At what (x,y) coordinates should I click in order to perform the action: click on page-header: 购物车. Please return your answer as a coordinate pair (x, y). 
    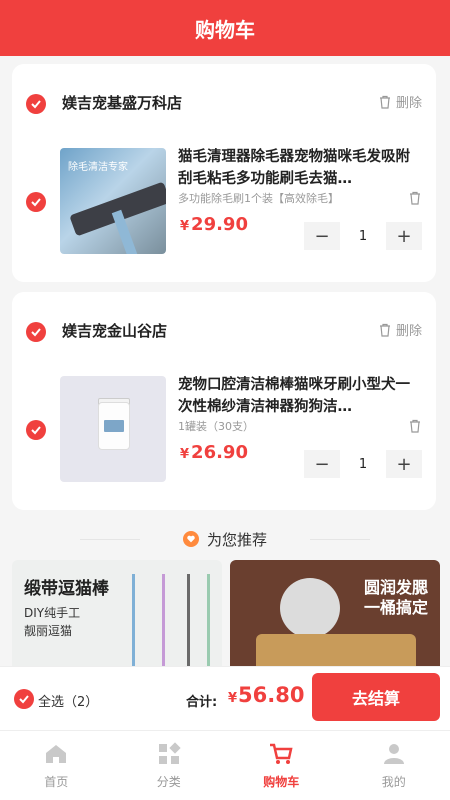
    Looking at the image, I should click on (225, 28).